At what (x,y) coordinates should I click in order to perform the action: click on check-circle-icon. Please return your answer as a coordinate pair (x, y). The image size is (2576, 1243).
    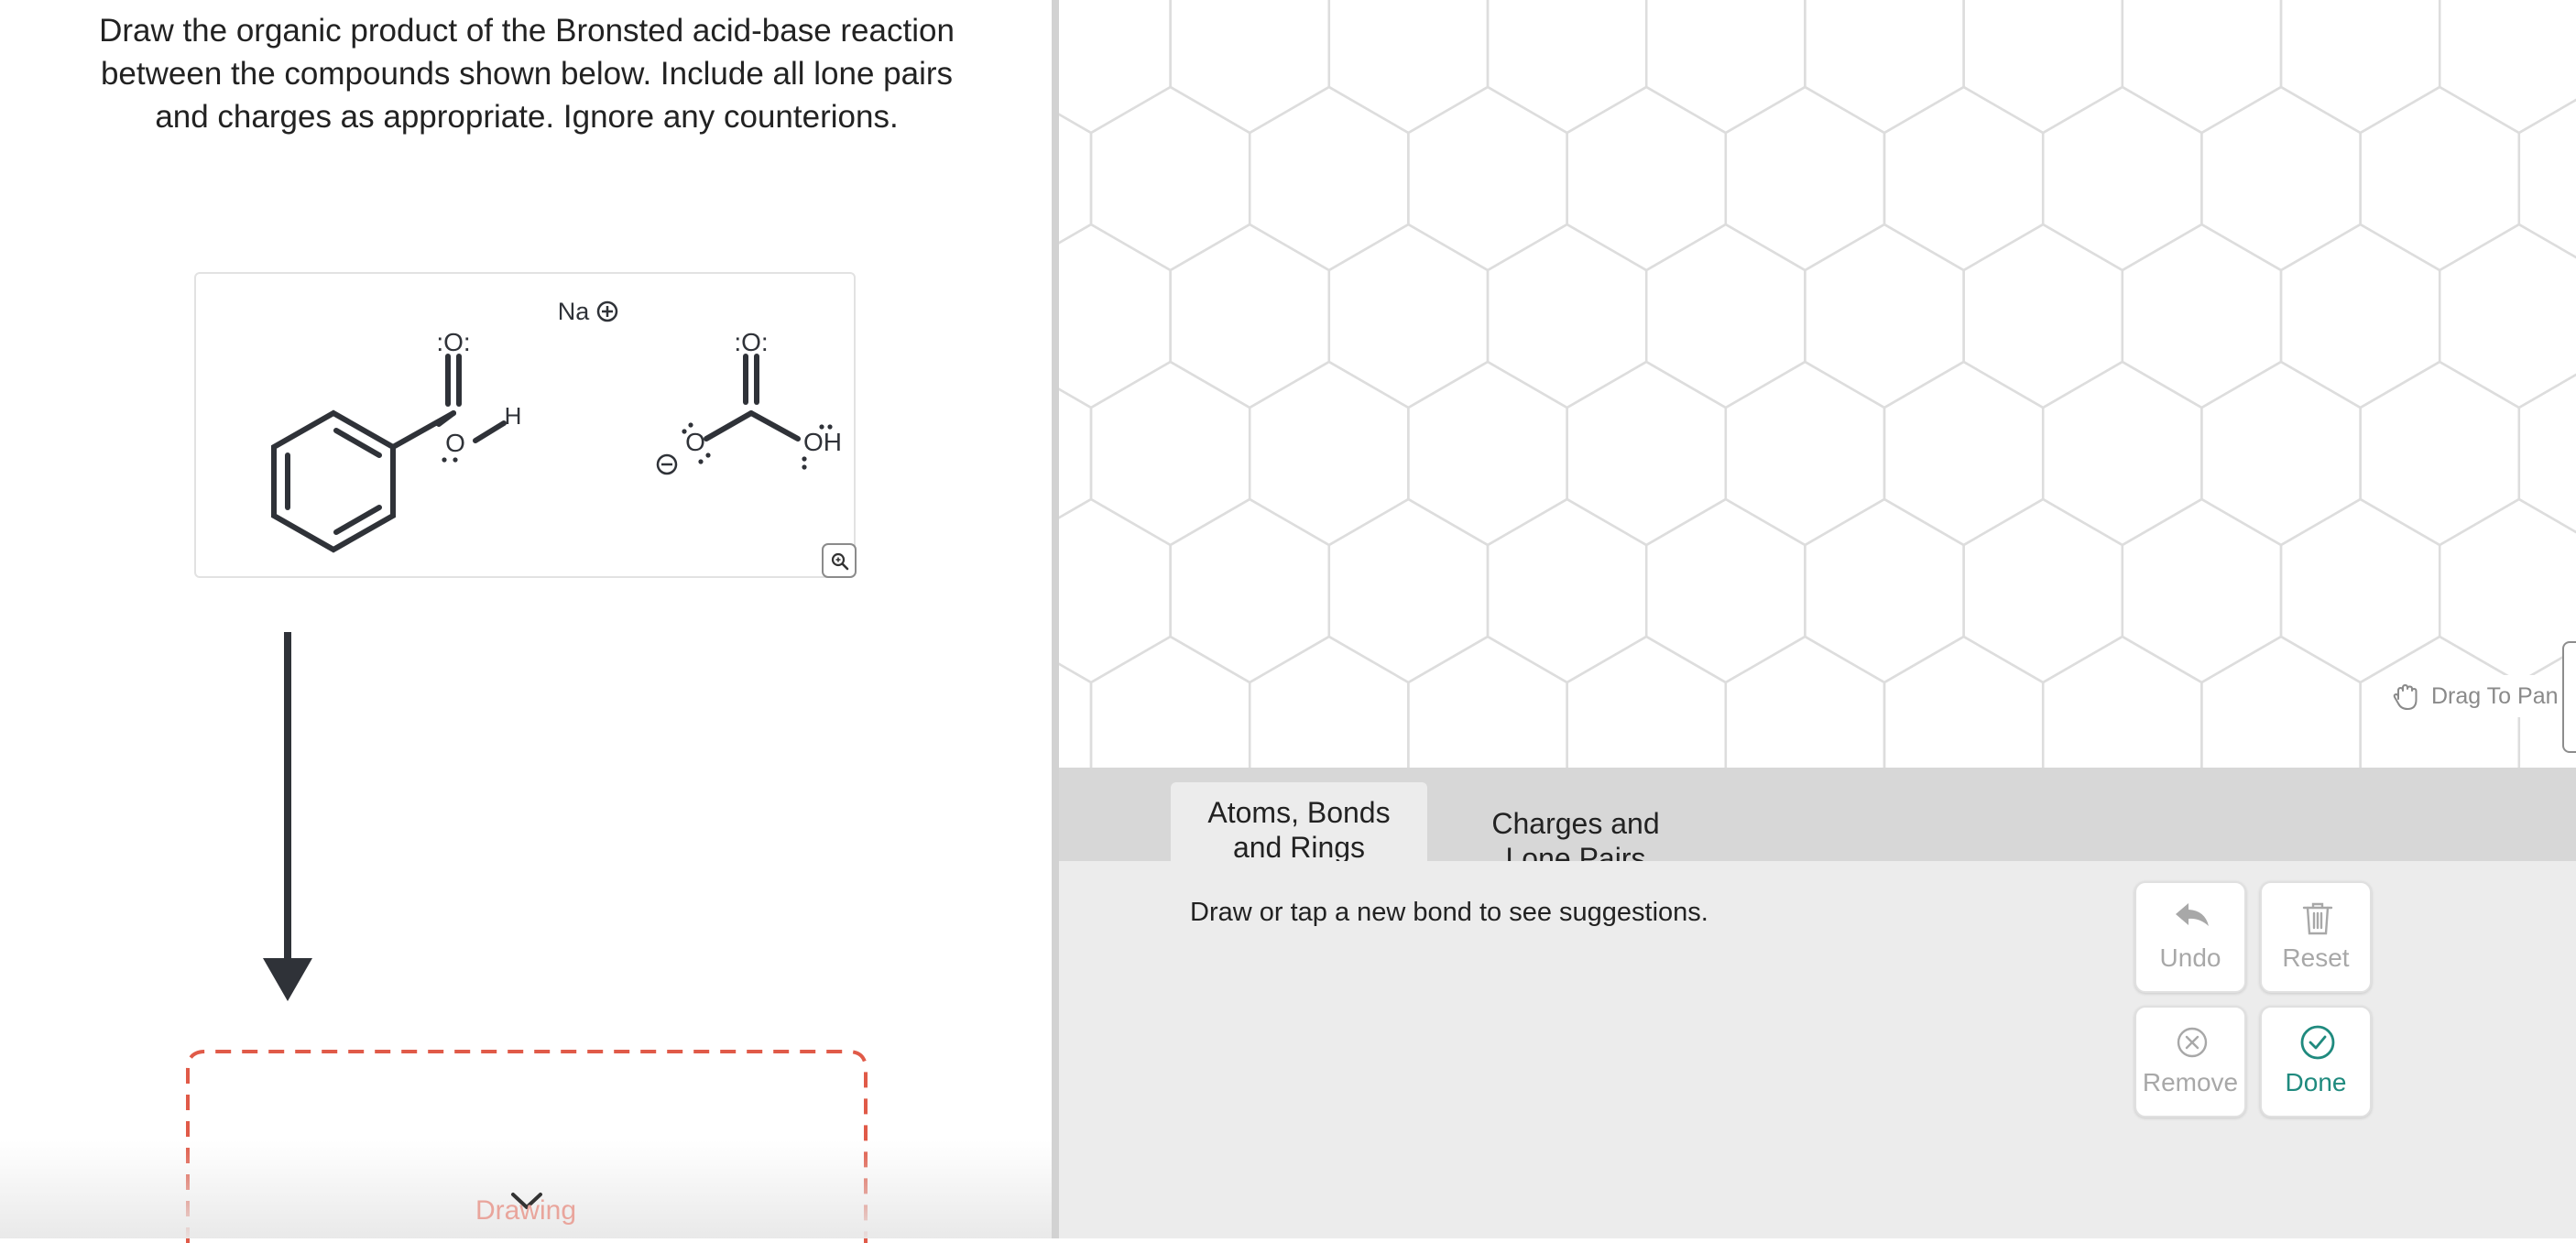
    Looking at the image, I should click on (2318, 1042).